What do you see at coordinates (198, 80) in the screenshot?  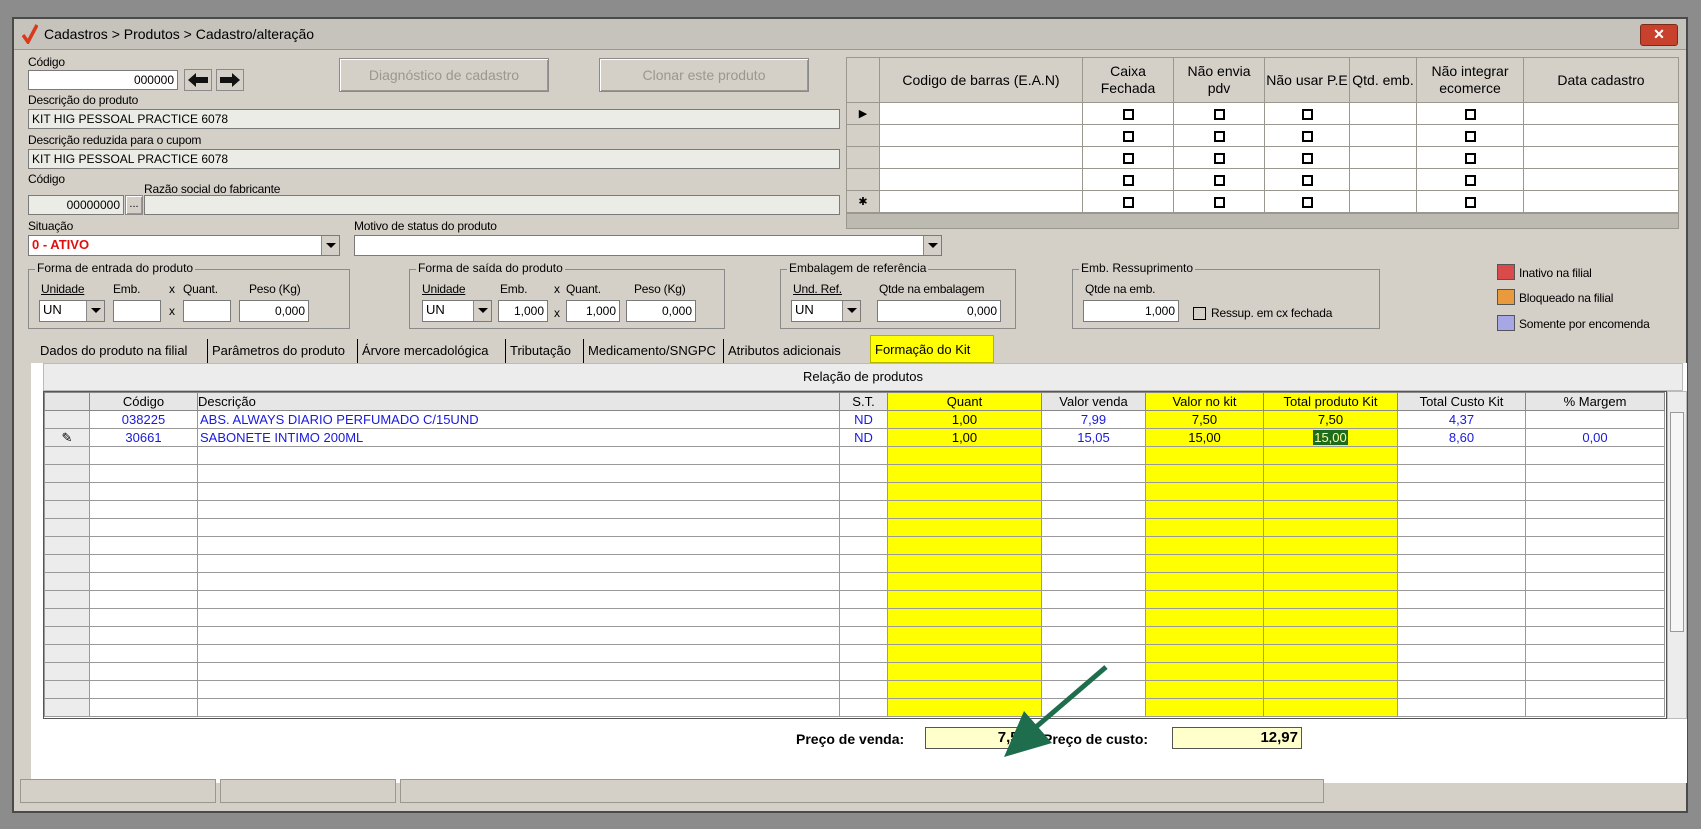 I see `previous-button` at bounding box center [198, 80].